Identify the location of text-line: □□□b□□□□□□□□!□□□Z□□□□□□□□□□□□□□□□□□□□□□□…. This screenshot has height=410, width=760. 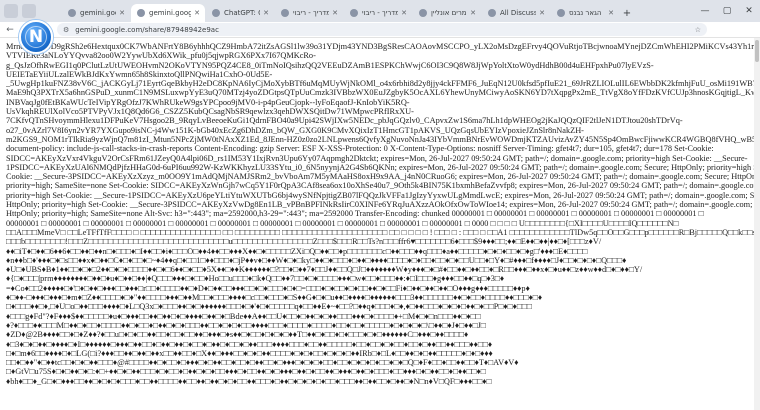
(304, 242).